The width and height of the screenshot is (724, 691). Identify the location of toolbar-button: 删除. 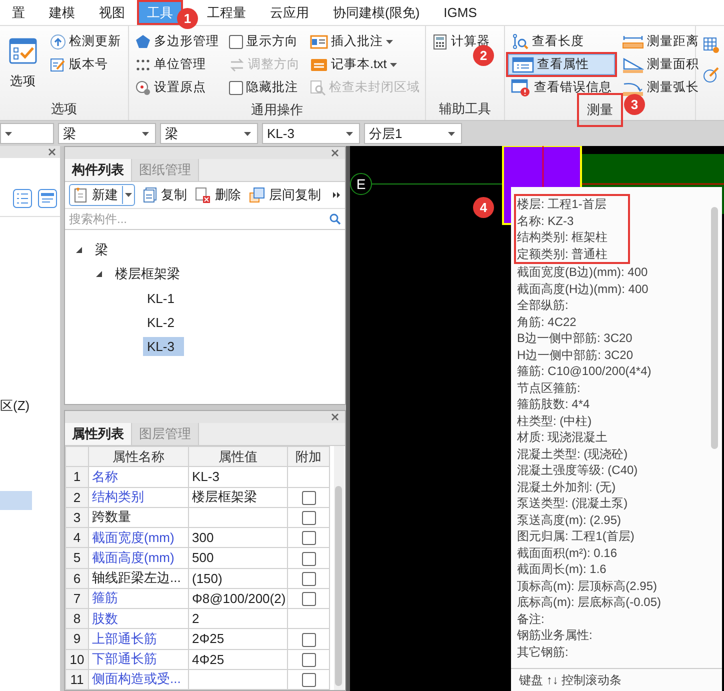
(218, 195).